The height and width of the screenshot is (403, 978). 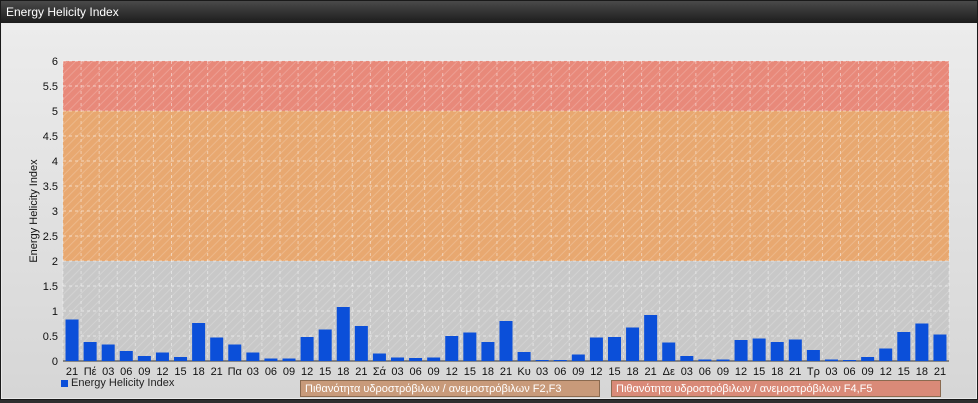 What do you see at coordinates (55, 162) in the screenshot?
I see `y-tick-label: 4` at bounding box center [55, 162].